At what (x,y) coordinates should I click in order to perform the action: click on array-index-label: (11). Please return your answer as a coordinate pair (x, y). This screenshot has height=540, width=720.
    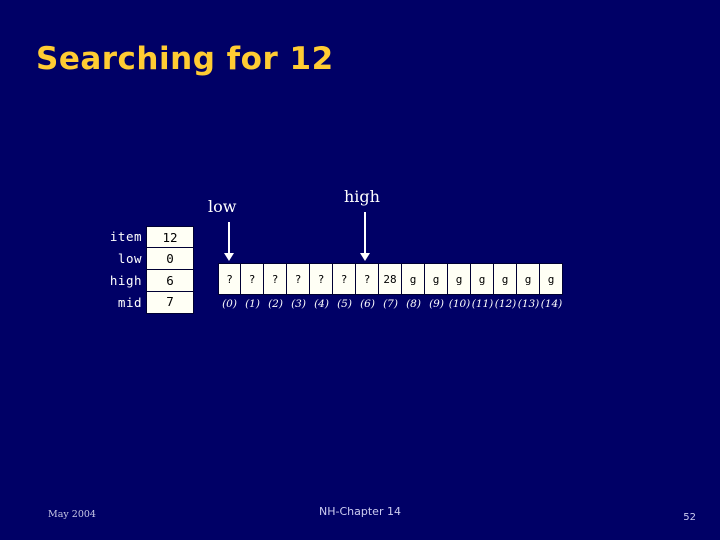
    Looking at the image, I should click on (482, 304).